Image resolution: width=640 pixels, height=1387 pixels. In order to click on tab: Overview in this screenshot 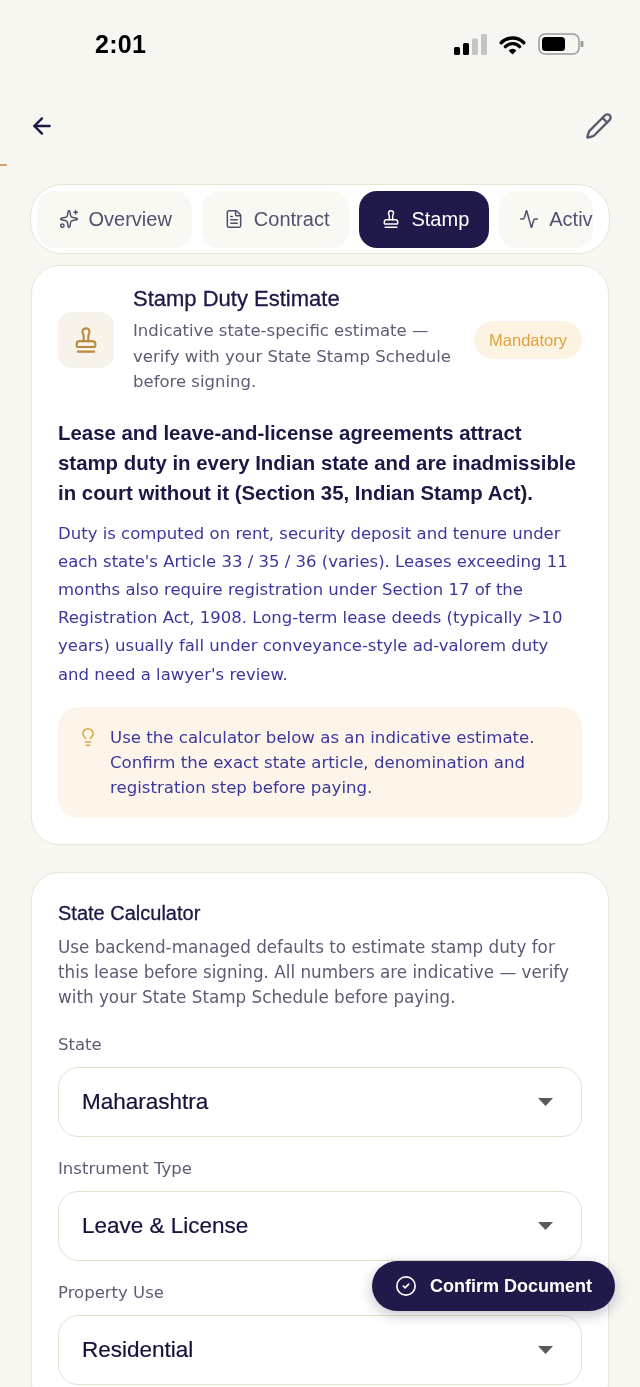, I will do `click(114, 219)`.